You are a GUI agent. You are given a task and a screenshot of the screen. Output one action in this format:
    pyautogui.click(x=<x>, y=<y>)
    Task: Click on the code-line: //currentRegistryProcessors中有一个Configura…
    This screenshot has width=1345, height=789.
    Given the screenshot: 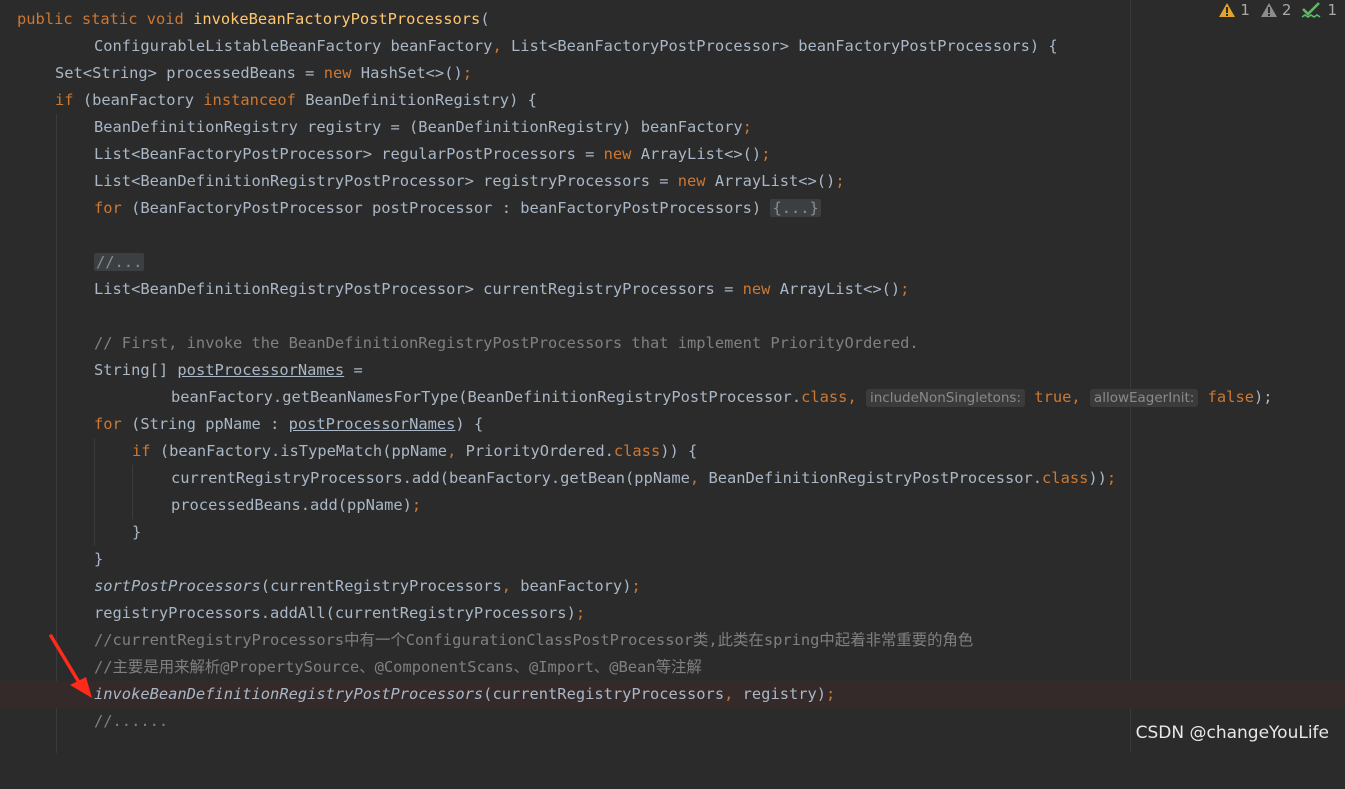 What is the action you would take?
    pyautogui.click(x=672, y=640)
    